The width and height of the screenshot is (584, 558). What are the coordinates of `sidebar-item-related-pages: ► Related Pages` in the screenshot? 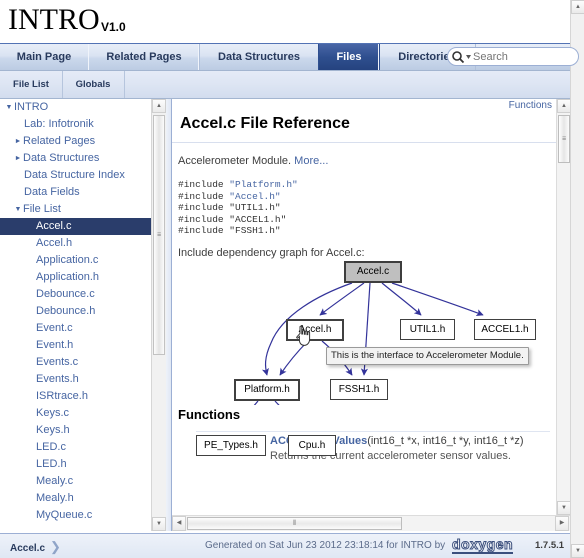 It's located at (76, 141).